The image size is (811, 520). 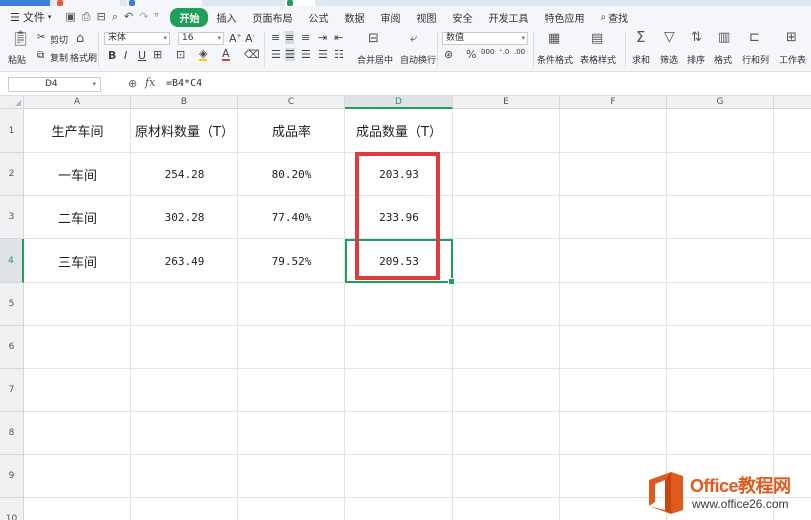 What do you see at coordinates (504, 52) in the screenshot?
I see `increase-decimal-icon: ⁺.0` at bounding box center [504, 52].